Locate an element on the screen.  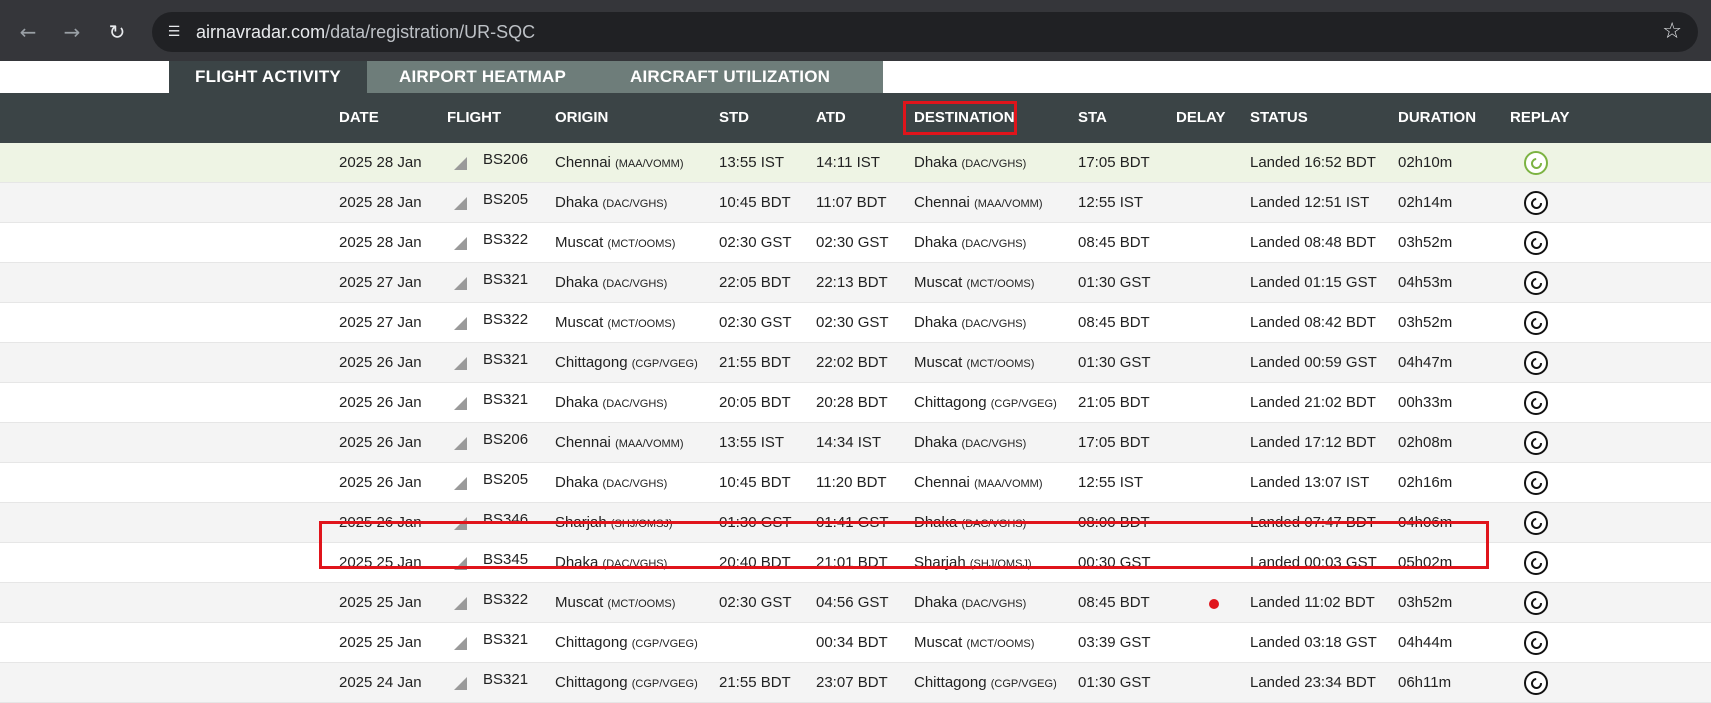
col-status: STATUS is located at coordinates (1279, 117).